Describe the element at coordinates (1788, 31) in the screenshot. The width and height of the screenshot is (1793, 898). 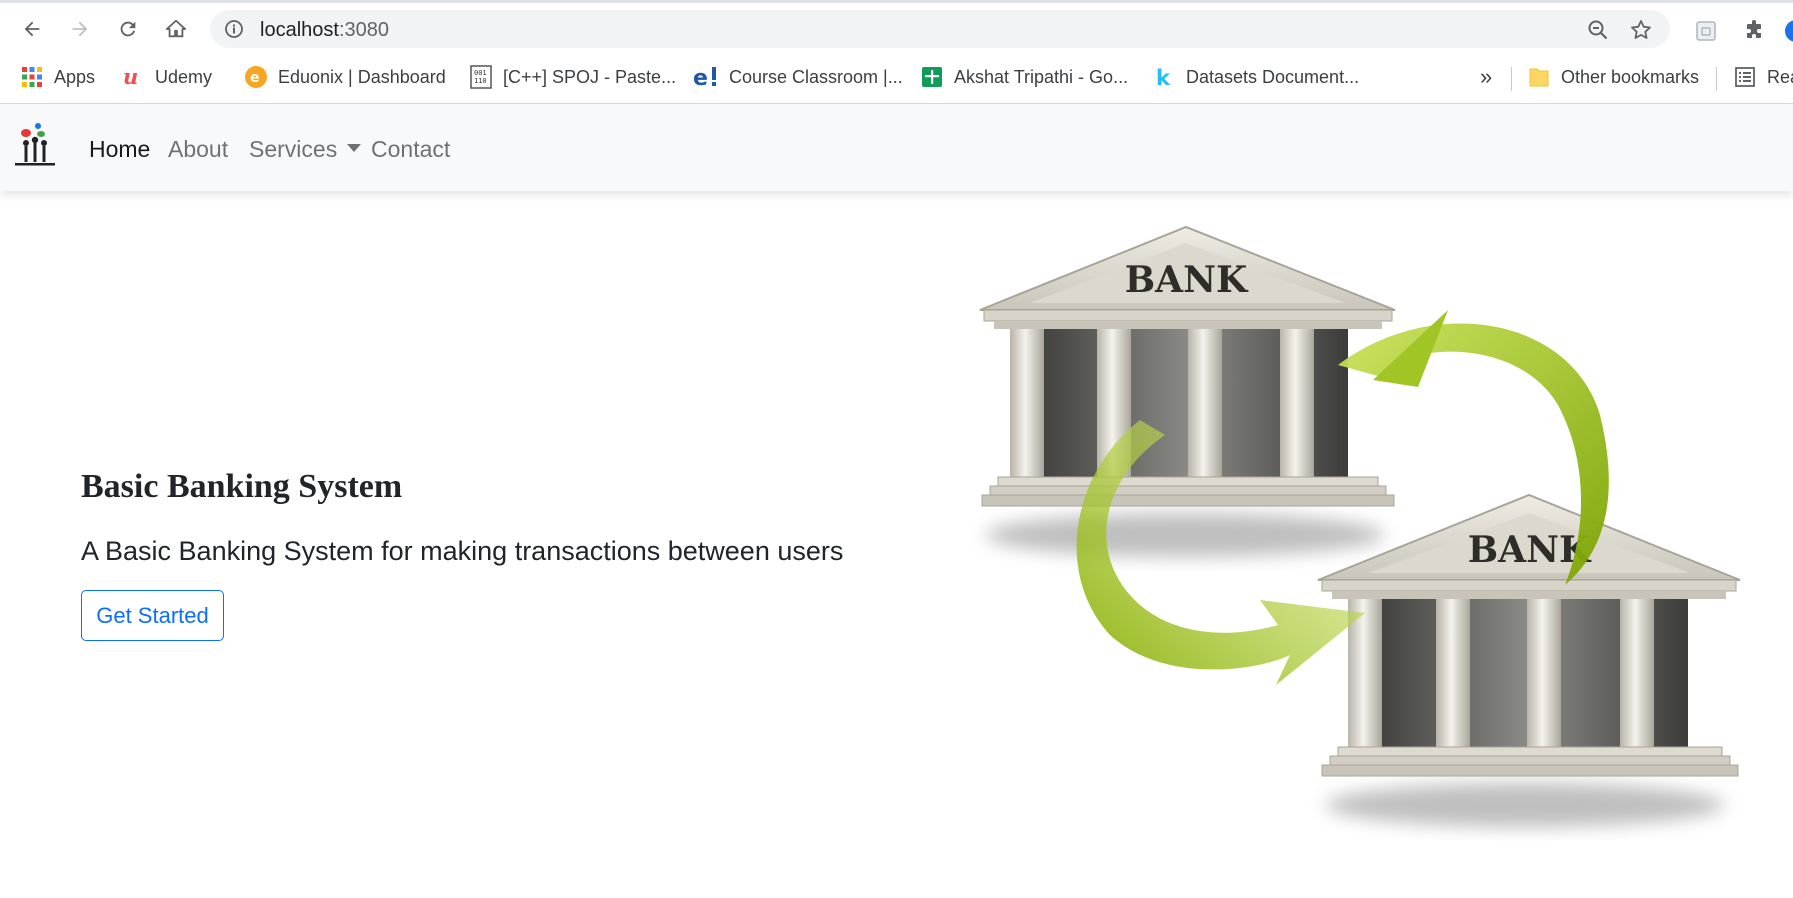
I see `profile-avatar-icon` at that location.